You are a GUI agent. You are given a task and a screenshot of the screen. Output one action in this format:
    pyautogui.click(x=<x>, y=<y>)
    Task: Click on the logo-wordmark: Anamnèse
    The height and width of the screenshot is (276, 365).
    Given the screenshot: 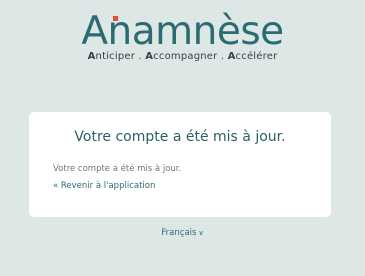 What is the action you would take?
    pyautogui.click(x=182, y=31)
    